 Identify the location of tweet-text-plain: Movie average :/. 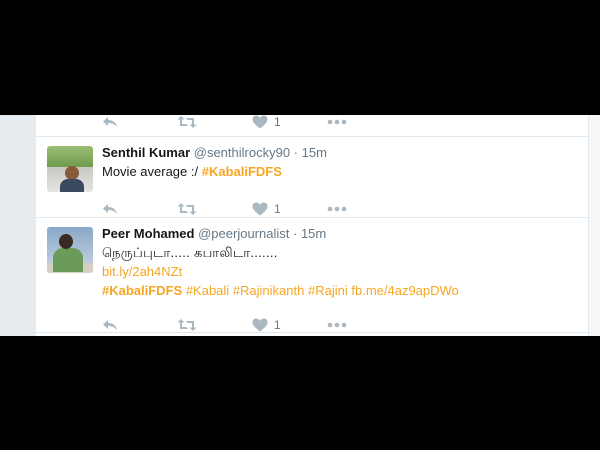
(152, 171).